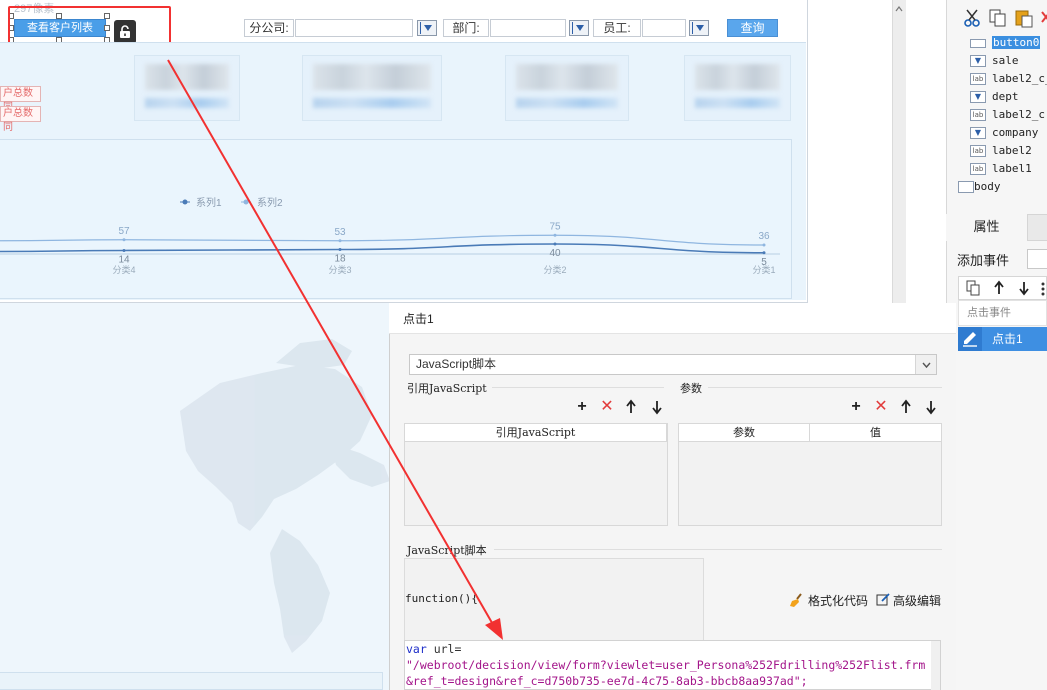  What do you see at coordinates (657, 408) in the screenshot?
I see `ref-js-down-icon` at bounding box center [657, 408].